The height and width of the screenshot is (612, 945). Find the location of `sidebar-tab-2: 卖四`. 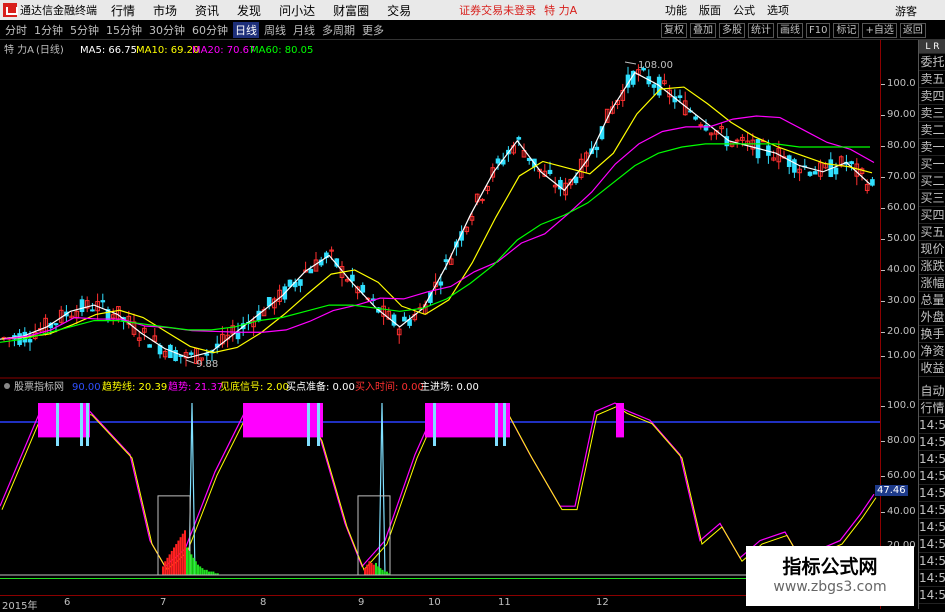

sidebar-tab-2: 卖四 is located at coordinates (932, 96).